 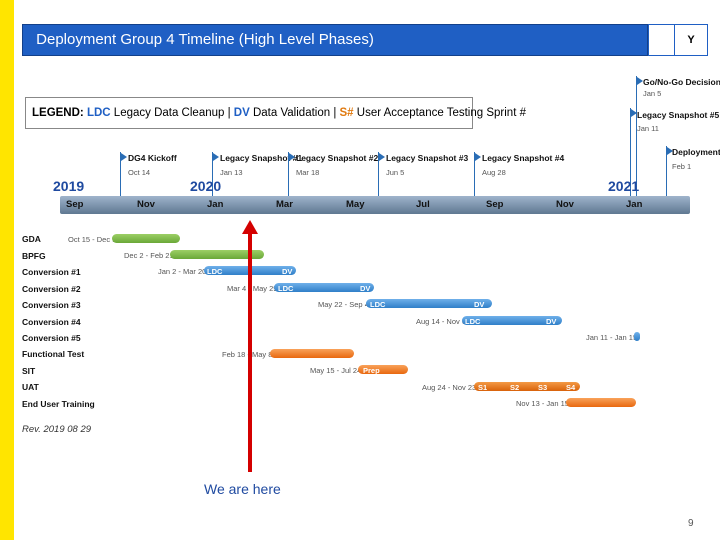 I want to click on bar-date-range: Dec 2 - Feb 21, so click(x=149, y=255).